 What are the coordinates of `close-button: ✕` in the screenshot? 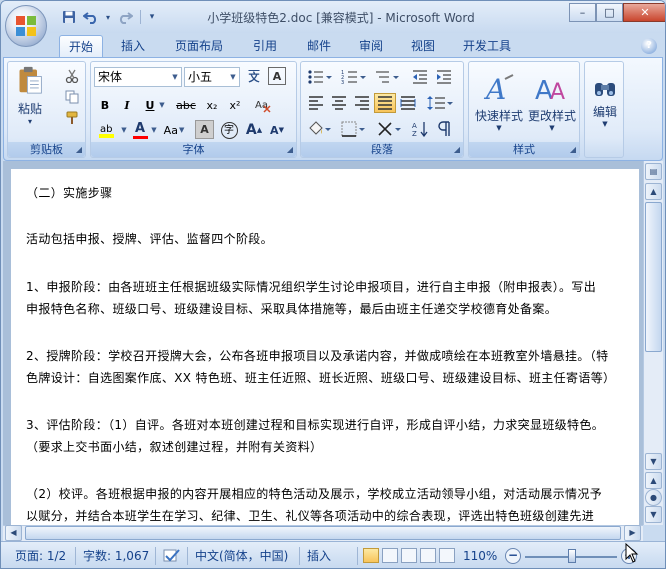 It's located at (644, 12).